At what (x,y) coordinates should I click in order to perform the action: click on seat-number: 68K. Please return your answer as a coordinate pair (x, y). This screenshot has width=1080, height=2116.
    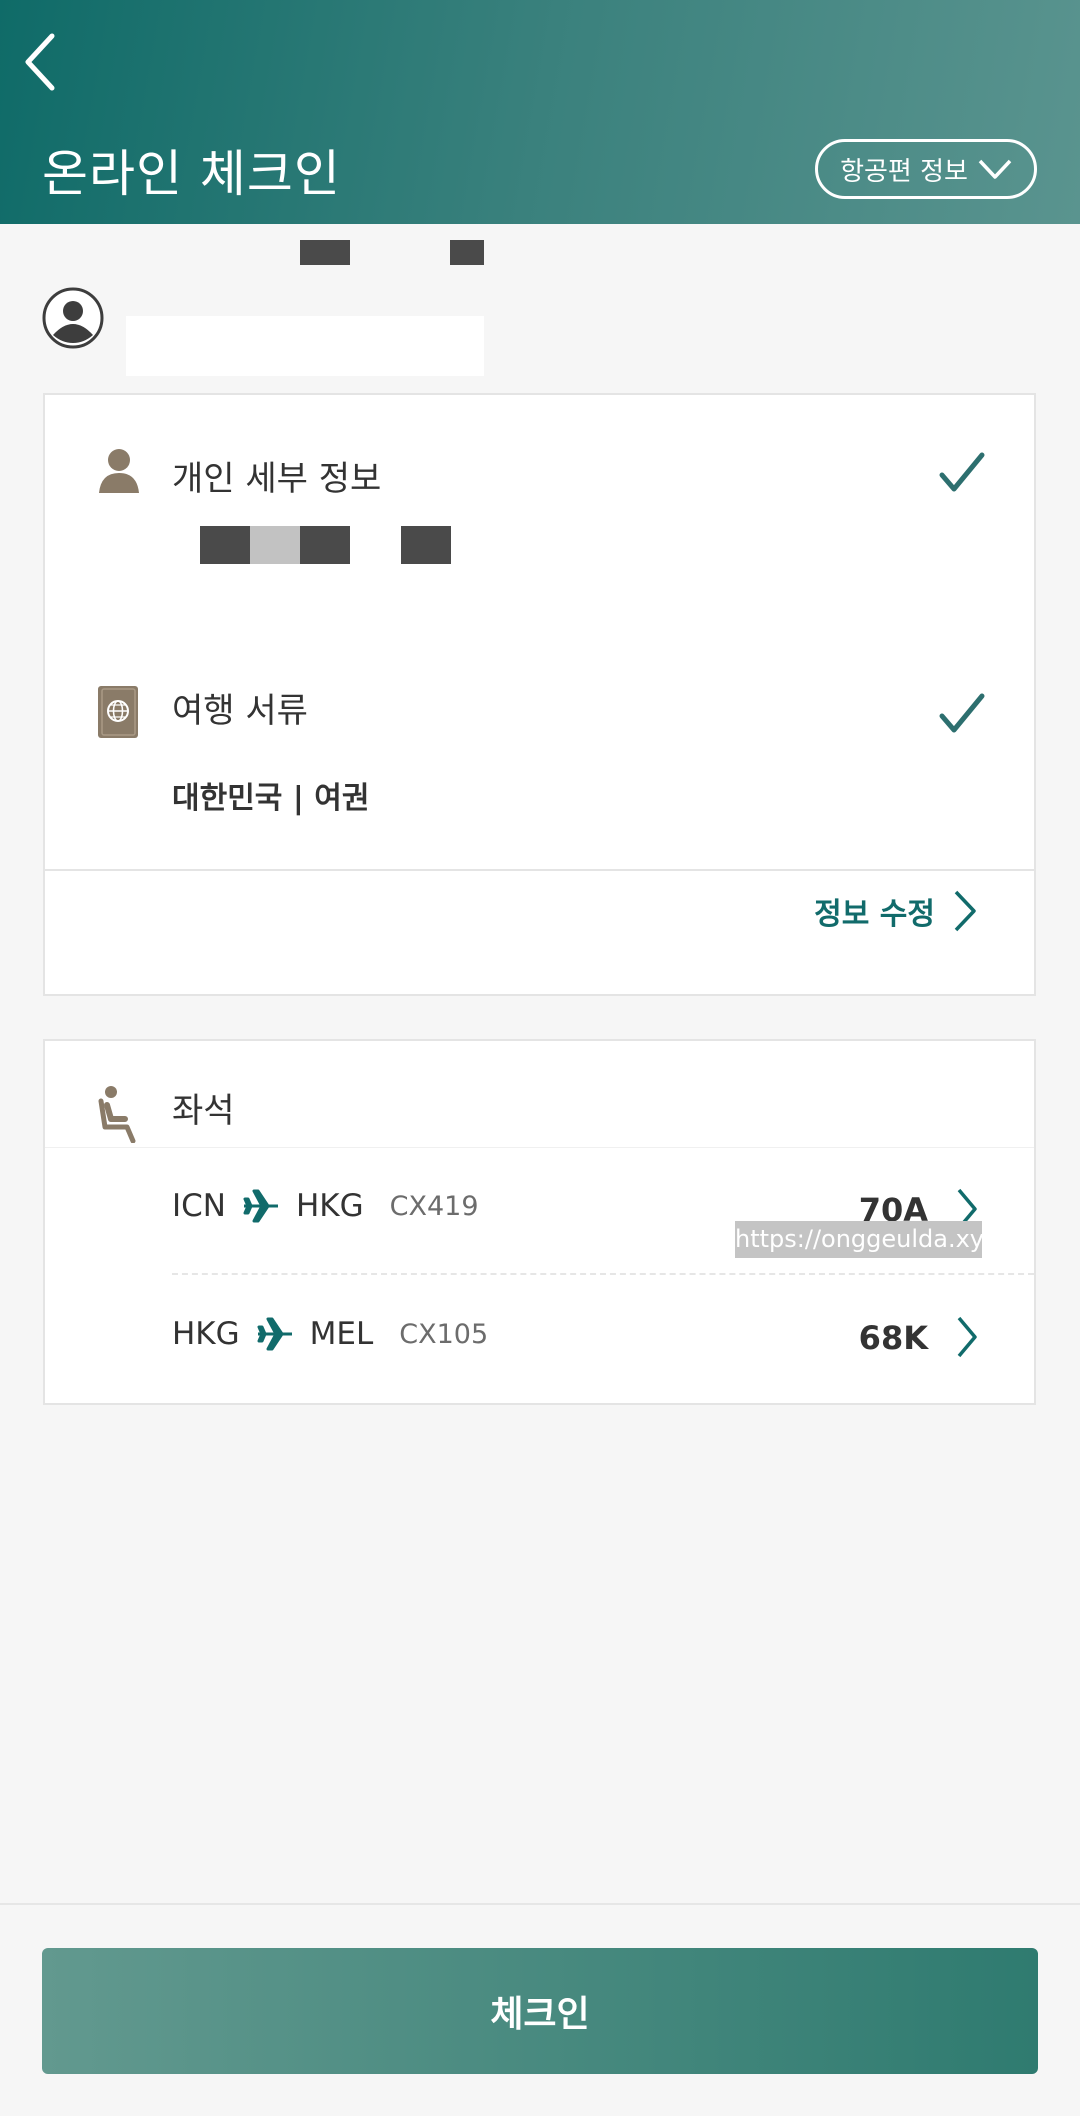
    Looking at the image, I should click on (893, 1338).